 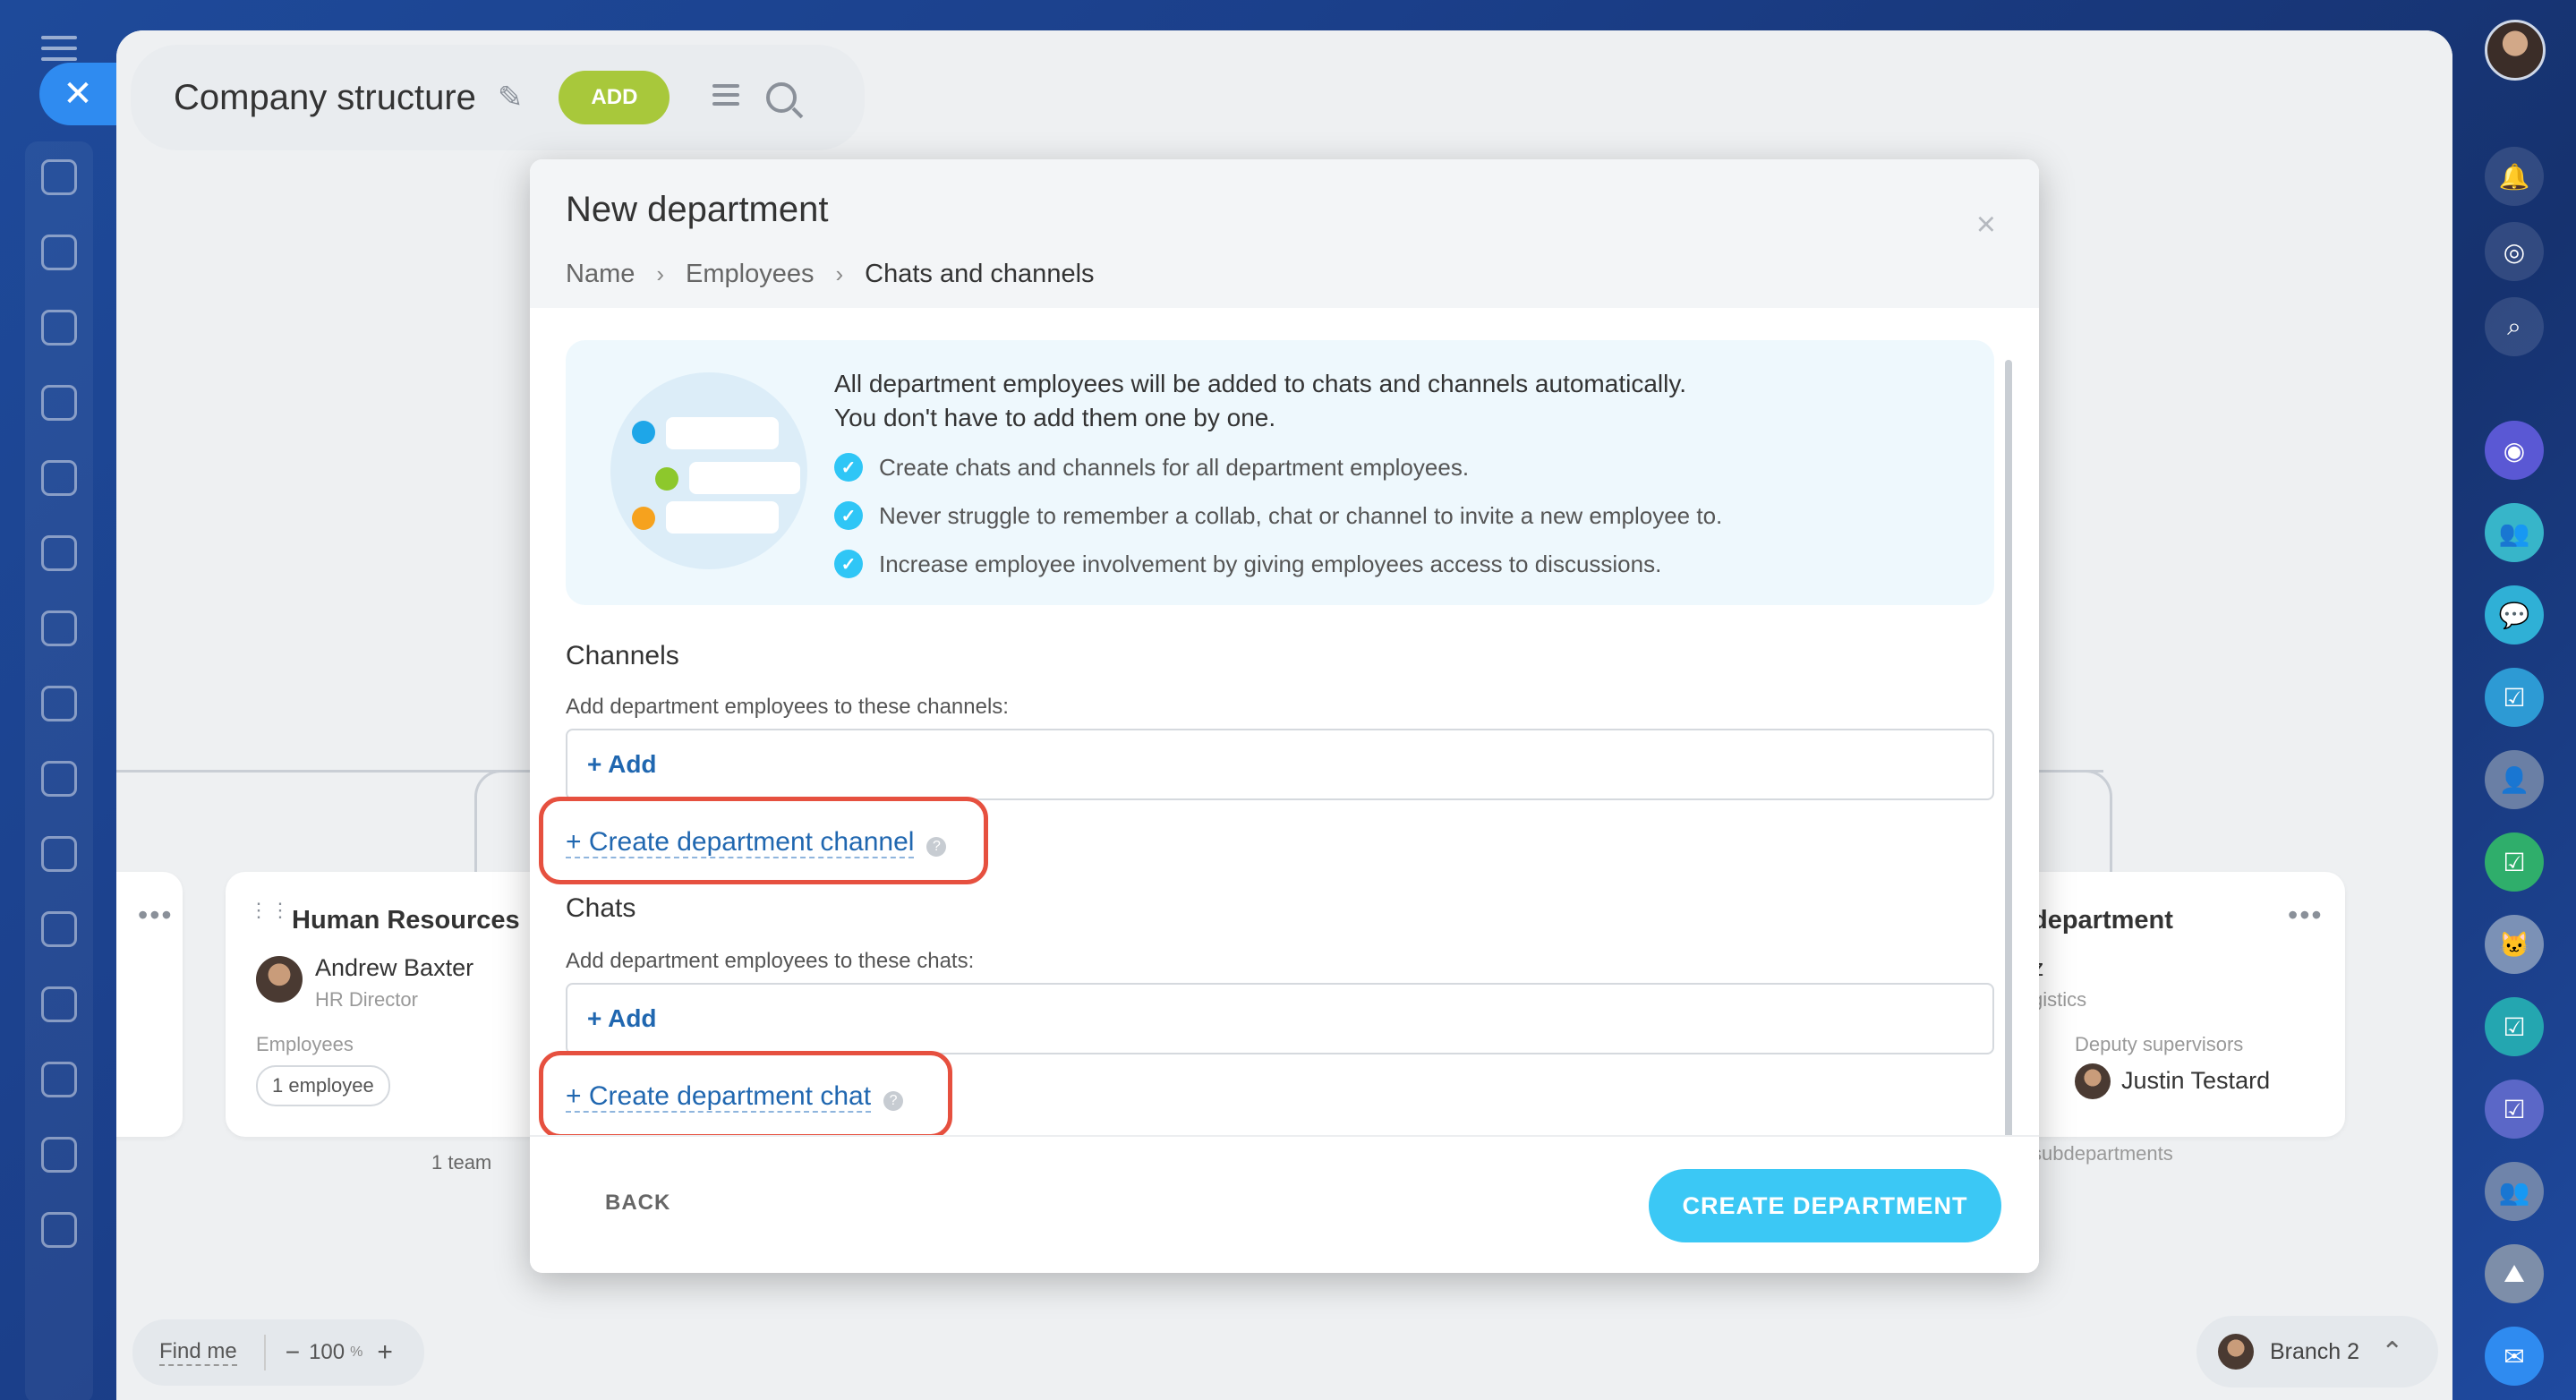 What do you see at coordinates (406, 921) in the screenshot?
I see `card-title: Human Resources` at bounding box center [406, 921].